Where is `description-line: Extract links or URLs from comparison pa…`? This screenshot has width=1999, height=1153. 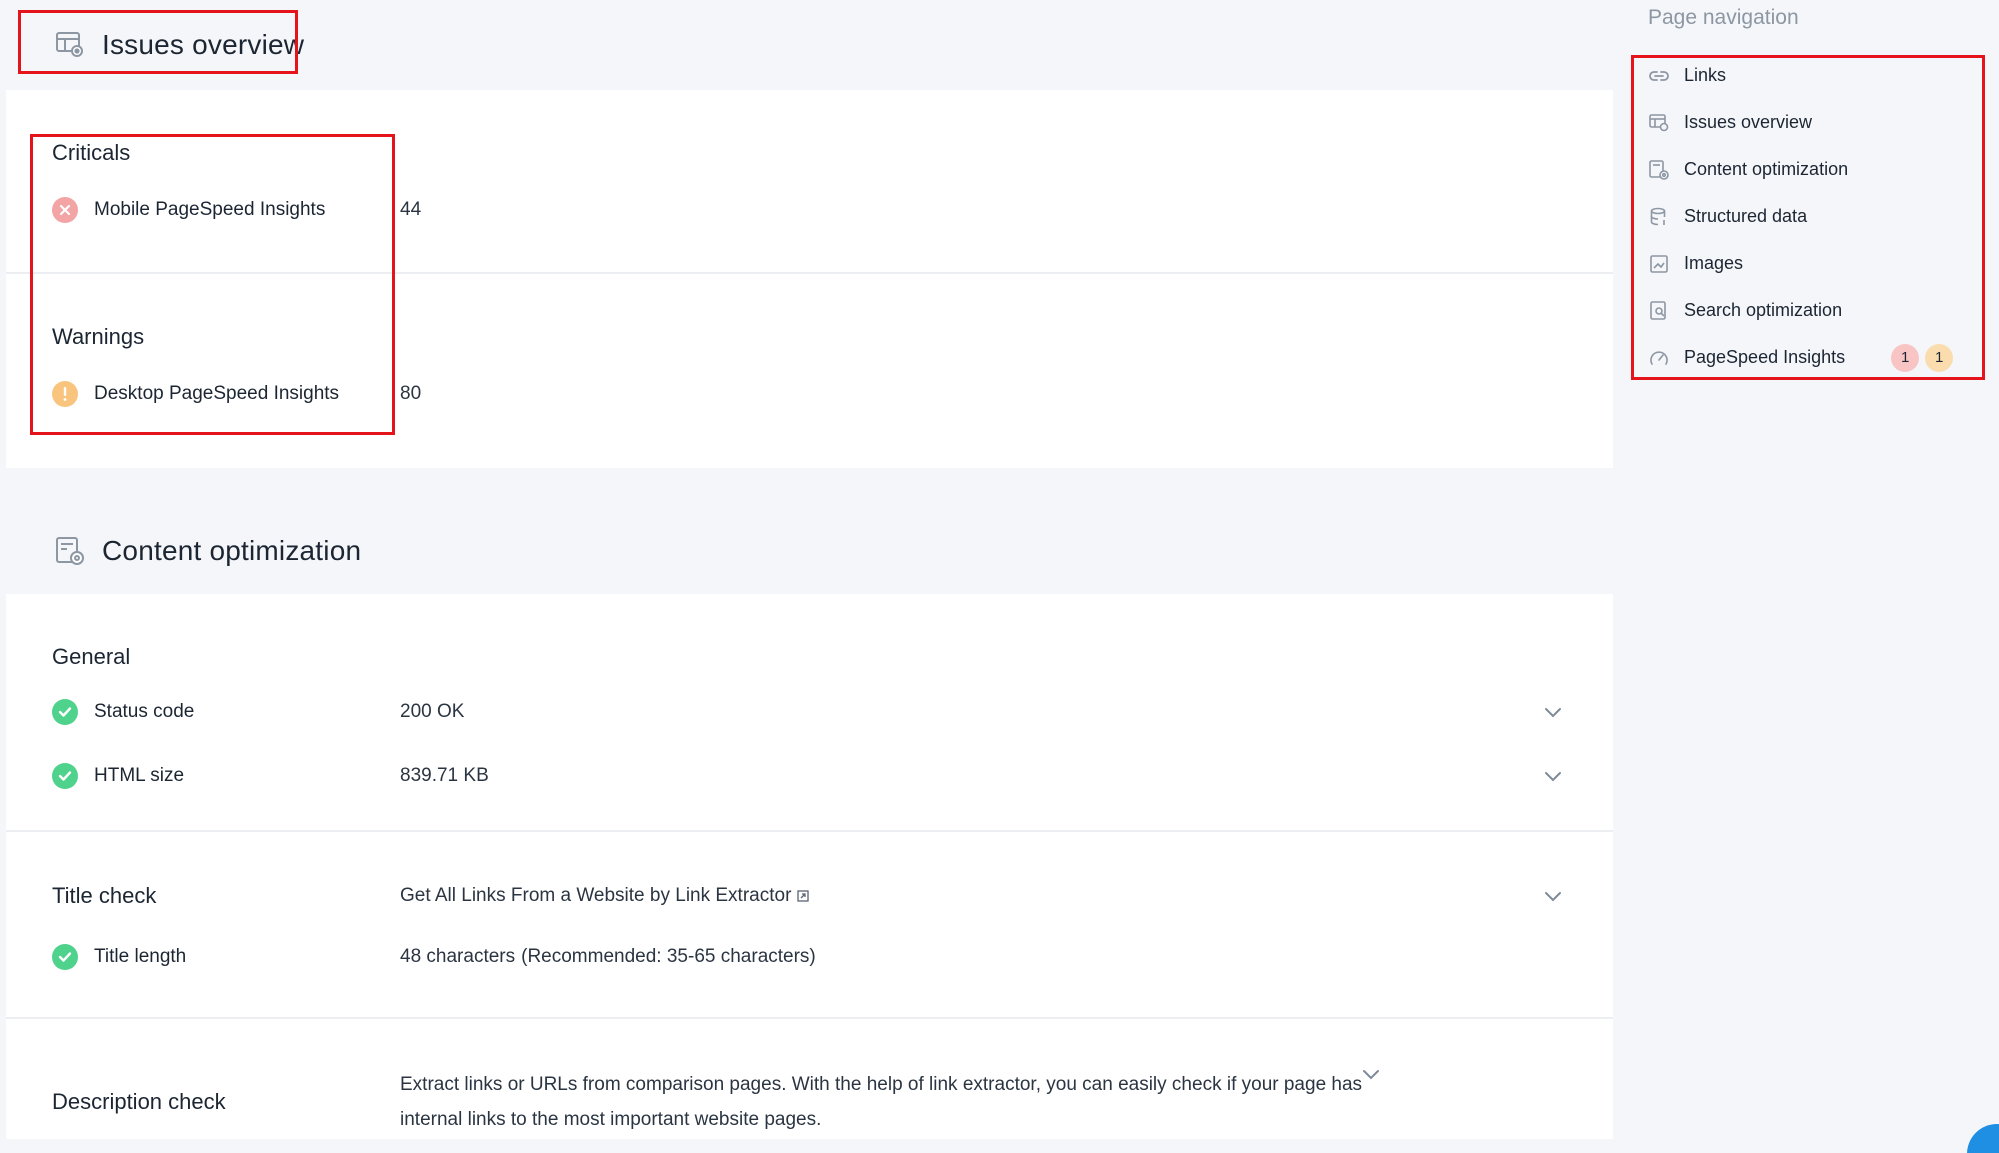
description-line: Extract links or URLs from comparison pa… is located at coordinates (881, 1084).